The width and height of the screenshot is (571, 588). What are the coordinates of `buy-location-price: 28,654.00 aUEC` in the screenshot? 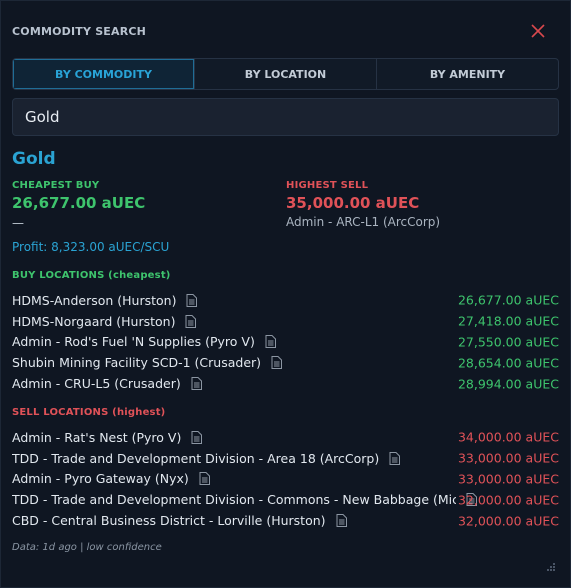 It's located at (508, 363).